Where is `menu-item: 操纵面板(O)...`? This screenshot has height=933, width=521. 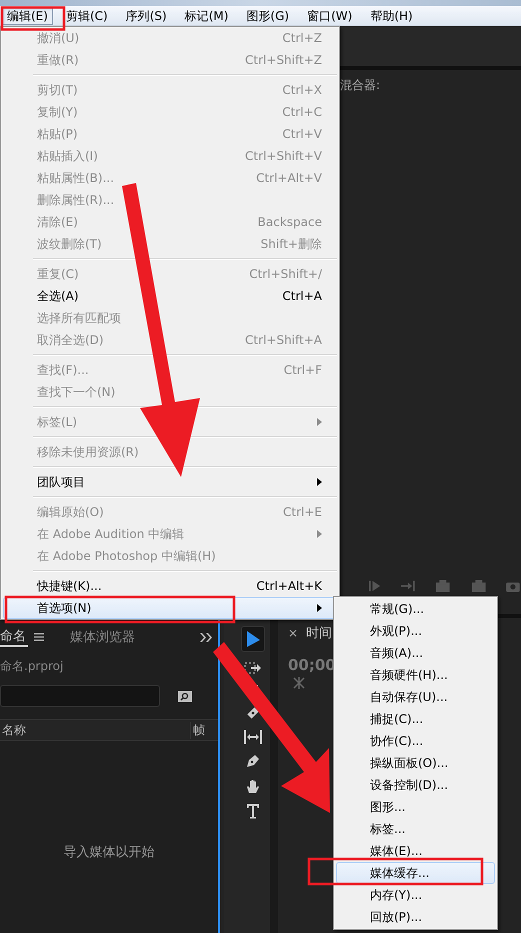 menu-item: 操纵面板(O)... is located at coordinates (415, 763).